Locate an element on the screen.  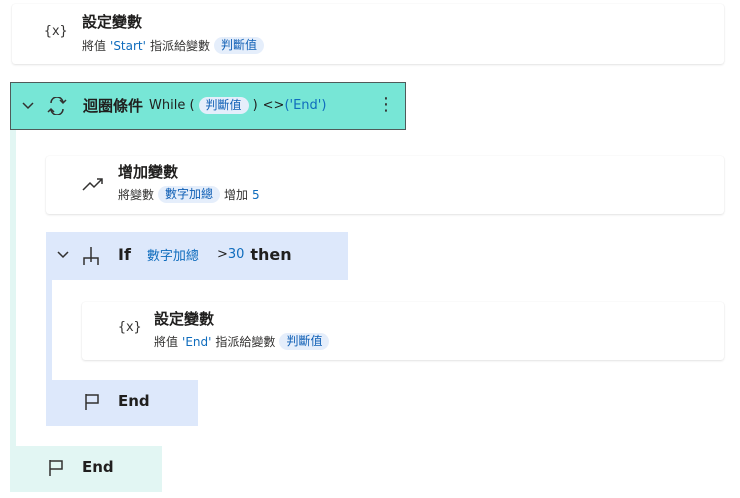
text-middle: 增加 is located at coordinates (236, 195).